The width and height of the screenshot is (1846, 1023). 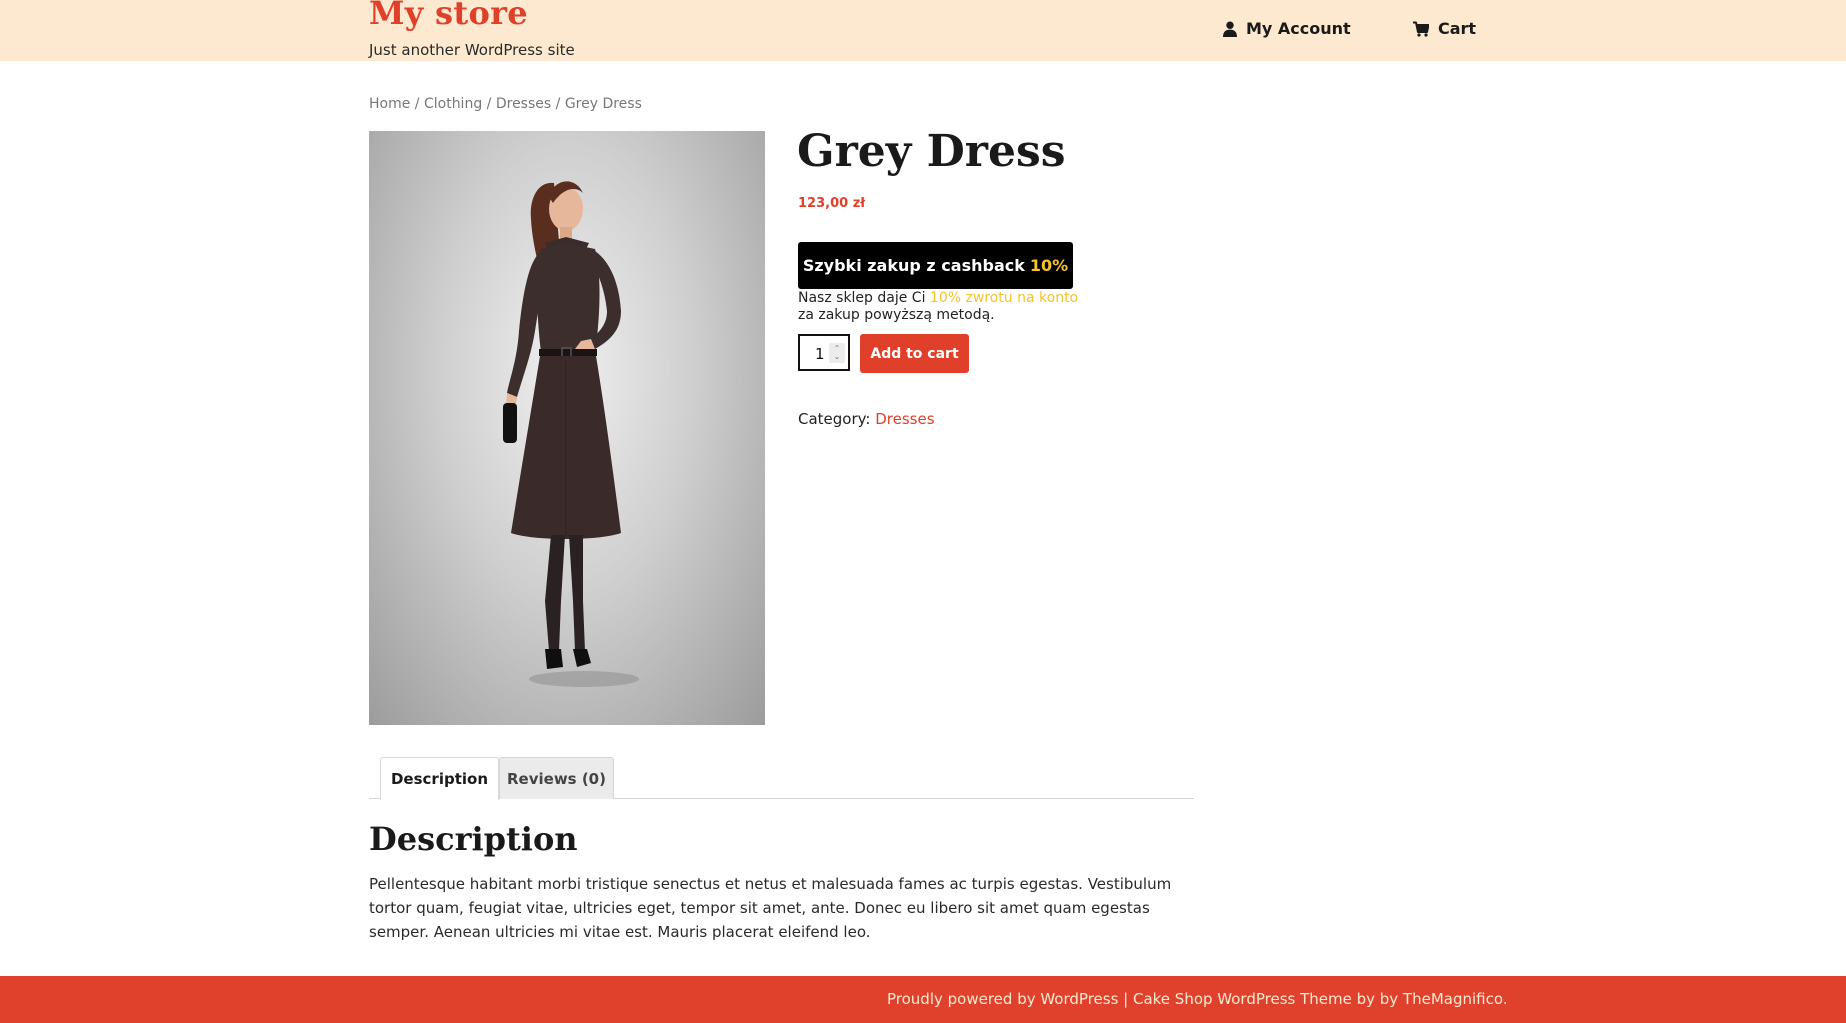 I want to click on breadcrumb-home: Home, so click(x=389, y=104).